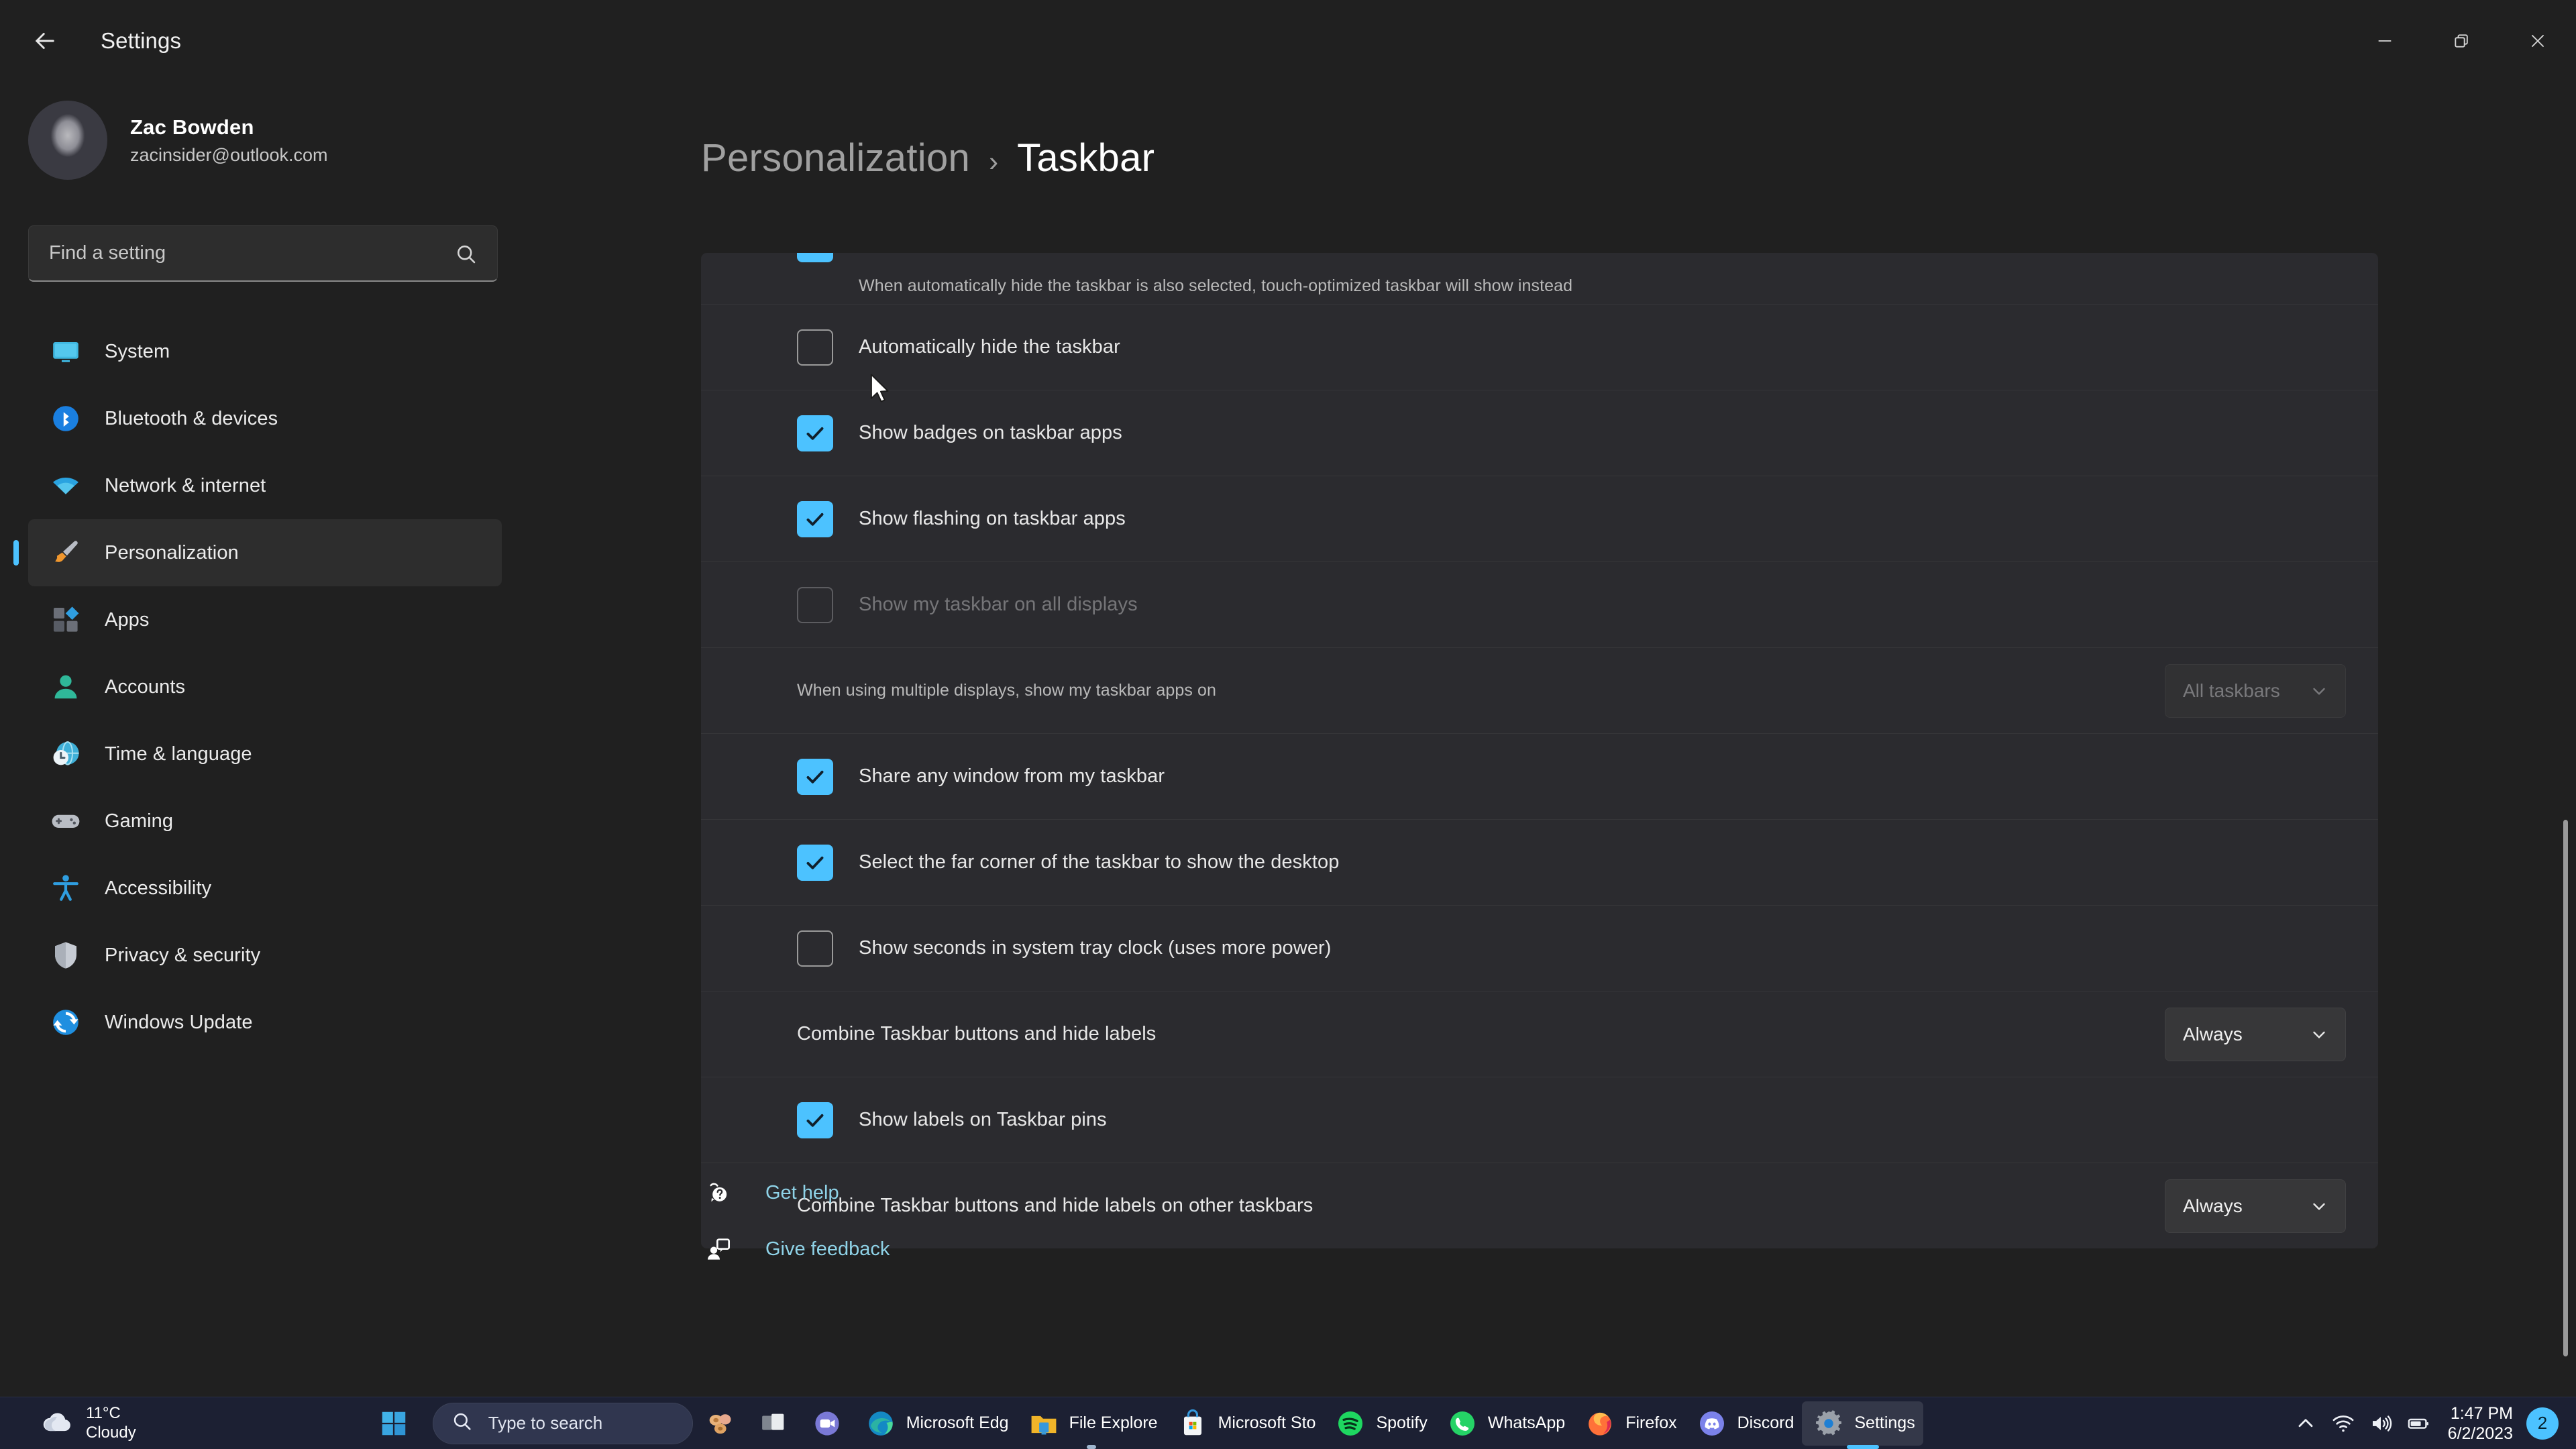  What do you see at coordinates (265, 485) in the screenshot?
I see `sidebar-item-network-internet: Network & internet` at bounding box center [265, 485].